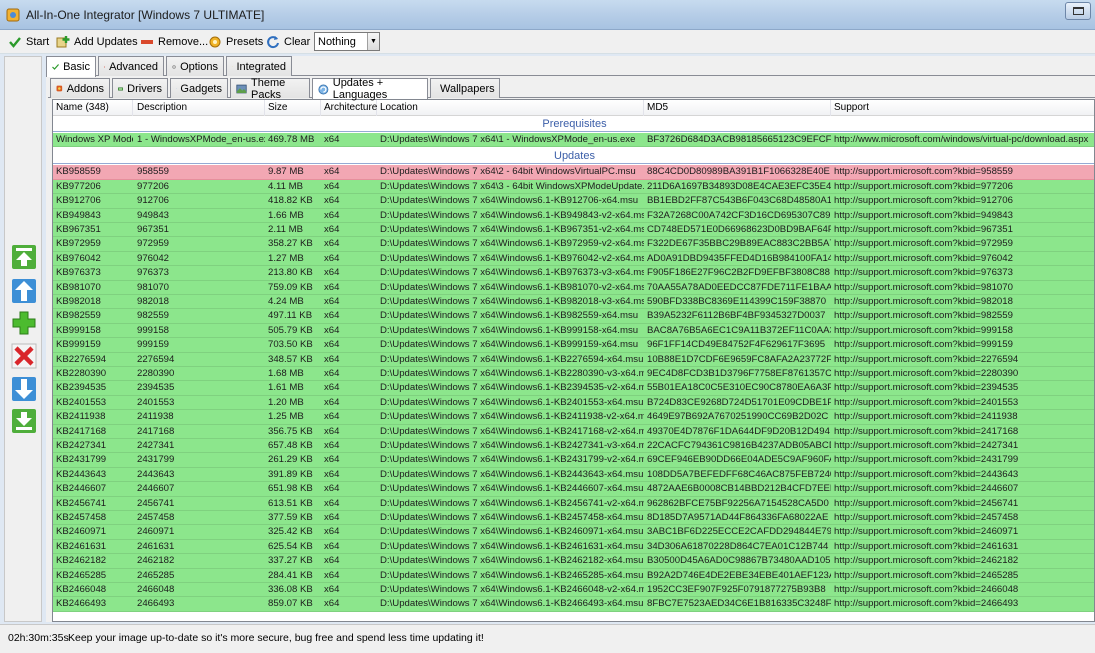 The height and width of the screenshot is (653, 1095). What do you see at coordinates (195, 66) in the screenshot?
I see `tab-options: Options` at bounding box center [195, 66].